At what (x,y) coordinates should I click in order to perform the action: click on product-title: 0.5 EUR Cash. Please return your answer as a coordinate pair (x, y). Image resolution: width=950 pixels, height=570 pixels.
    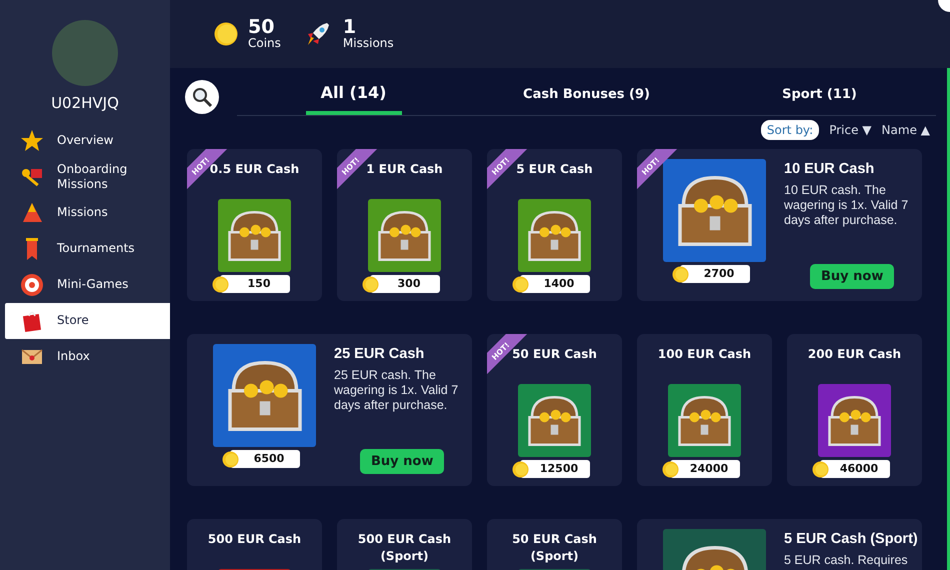
    Looking at the image, I should click on (254, 169).